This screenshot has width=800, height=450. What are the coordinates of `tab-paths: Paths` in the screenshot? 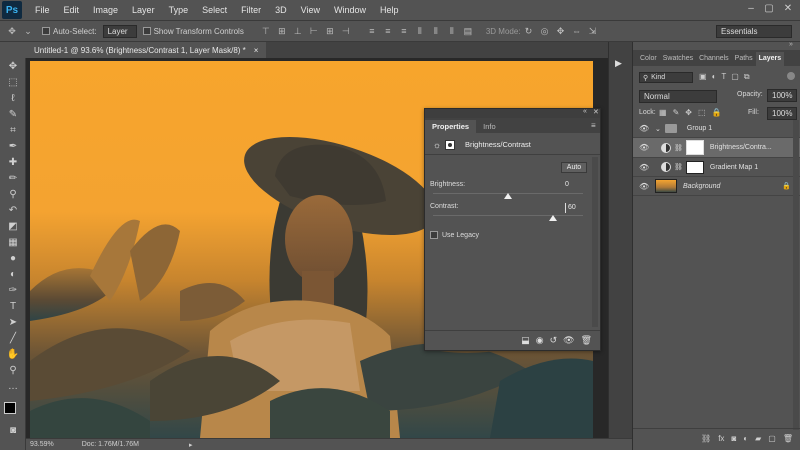 It's located at (744, 59).